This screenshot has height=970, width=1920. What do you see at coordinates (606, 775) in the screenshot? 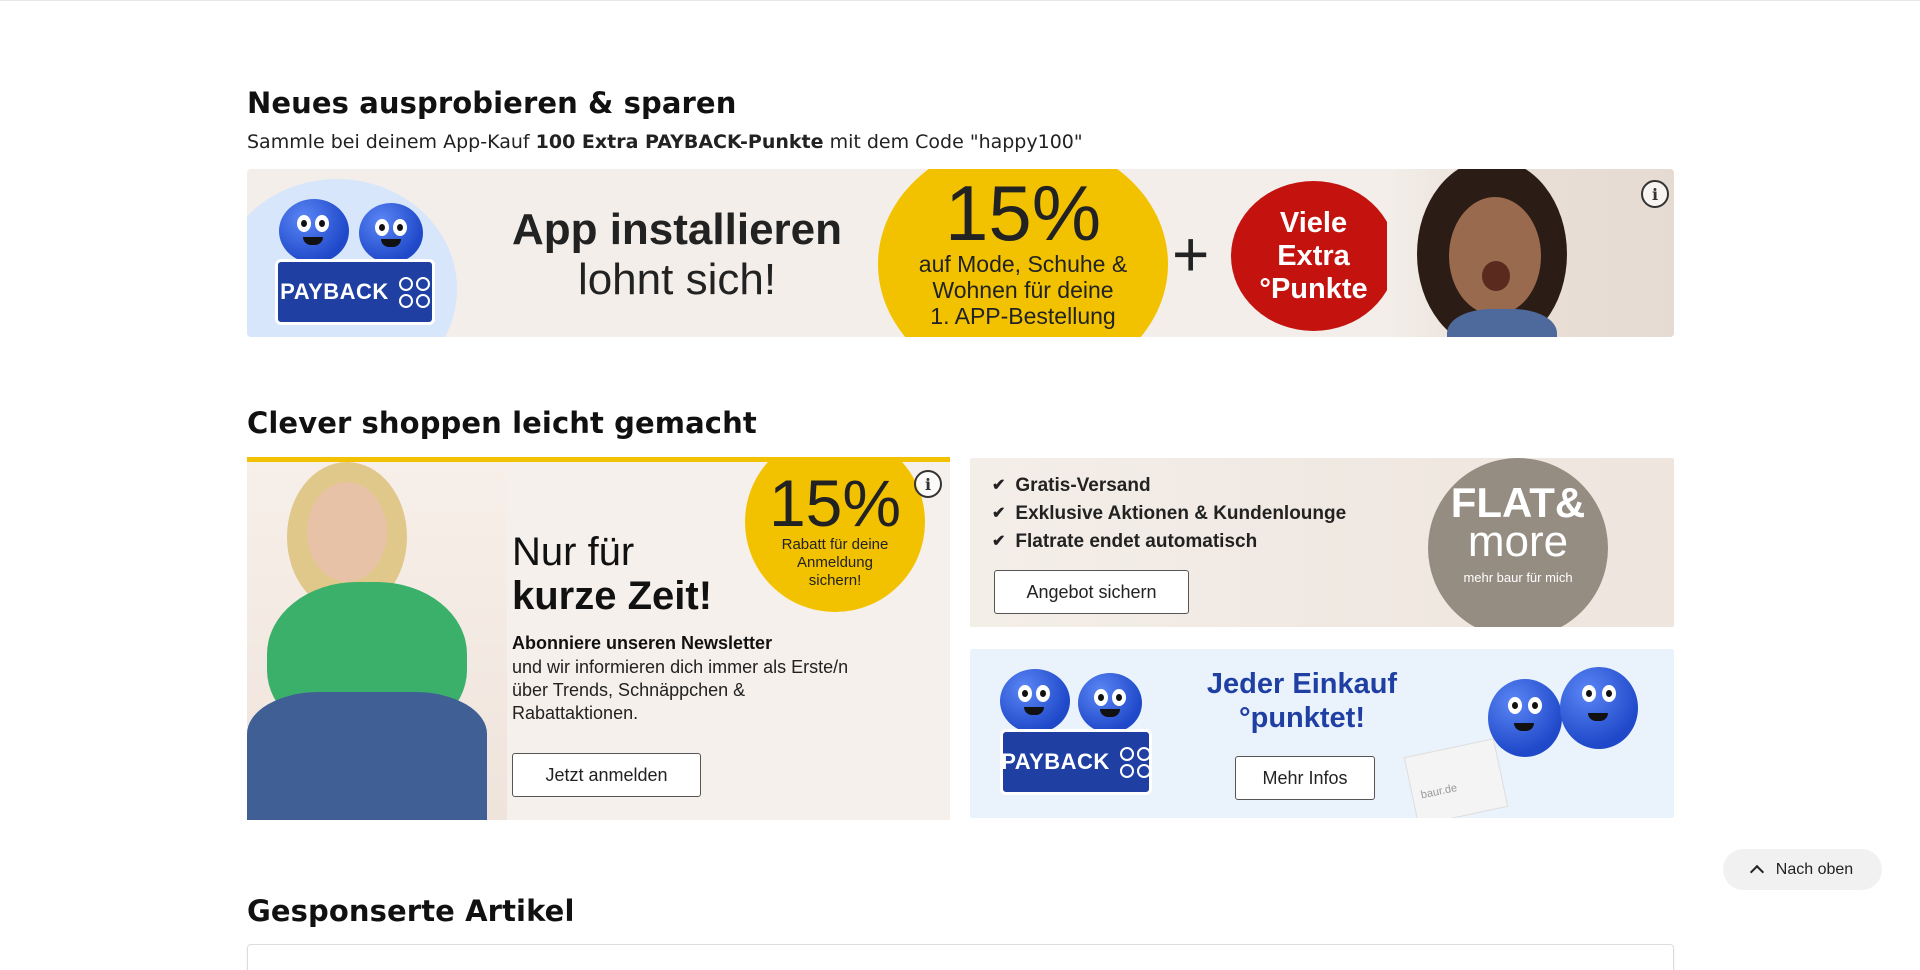
I see `newsletter-signup-button: Jetzt anmelden` at bounding box center [606, 775].